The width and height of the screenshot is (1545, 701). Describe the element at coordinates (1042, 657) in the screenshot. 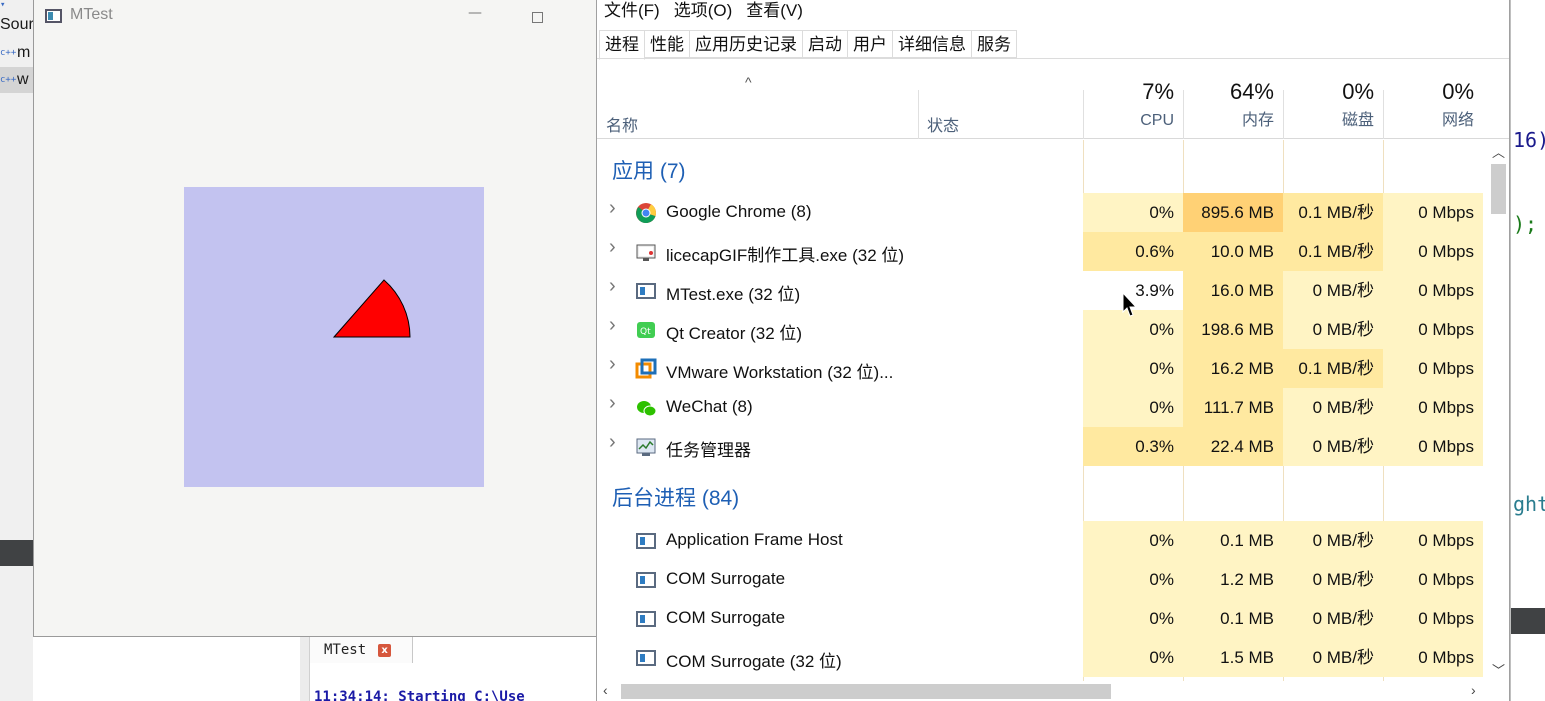

I see `process-row: 0% 1.5 MB 0 MB/秒 0 Mbps COM Surrogate (32 位)` at that location.